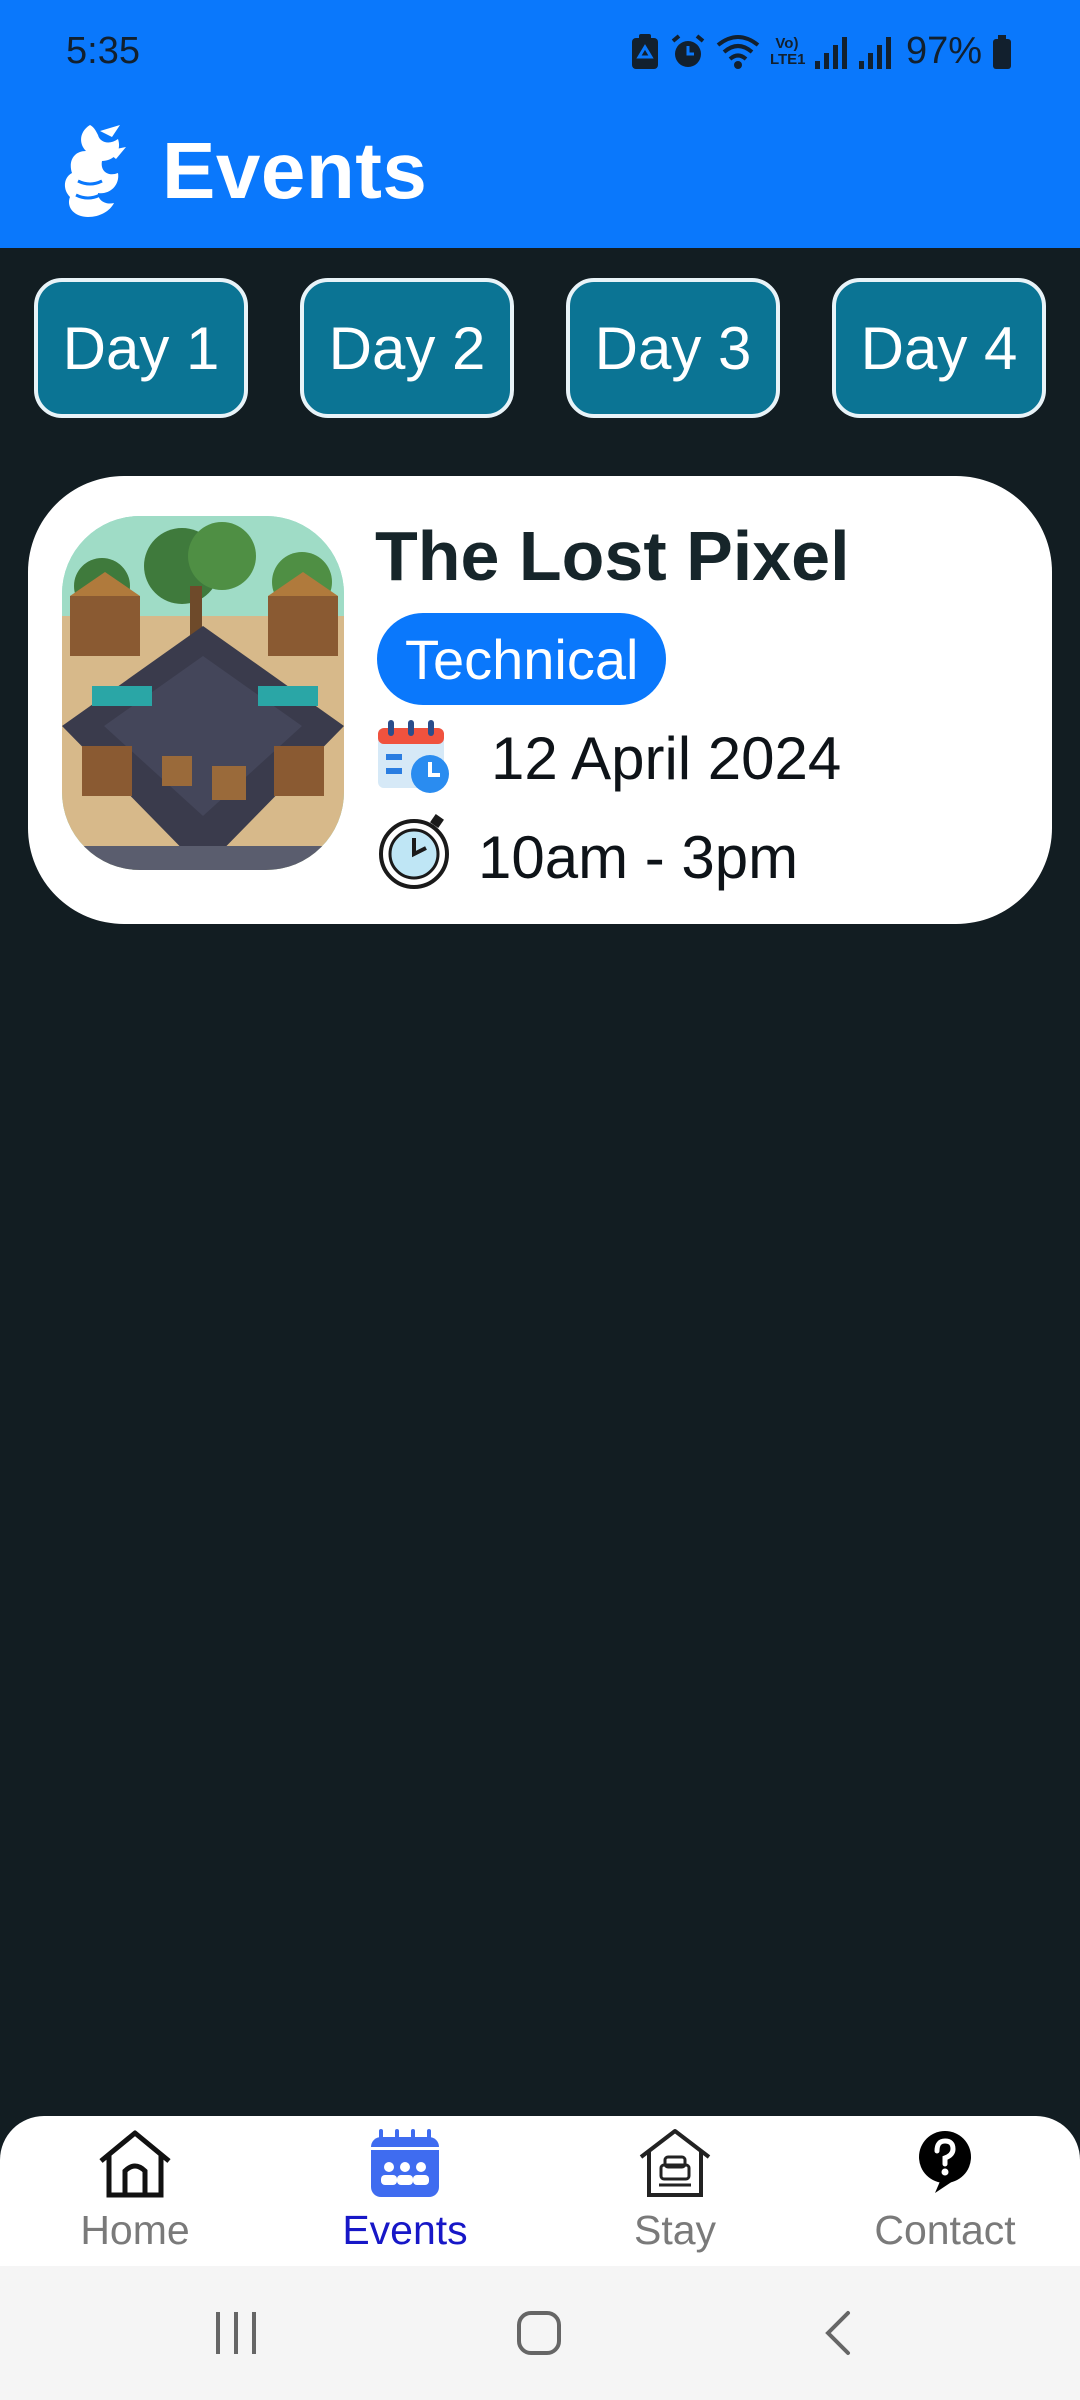 This screenshot has width=1080, height=2400. What do you see at coordinates (738, 51) in the screenshot?
I see `wifi-icon` at bounding box center [738, 51].